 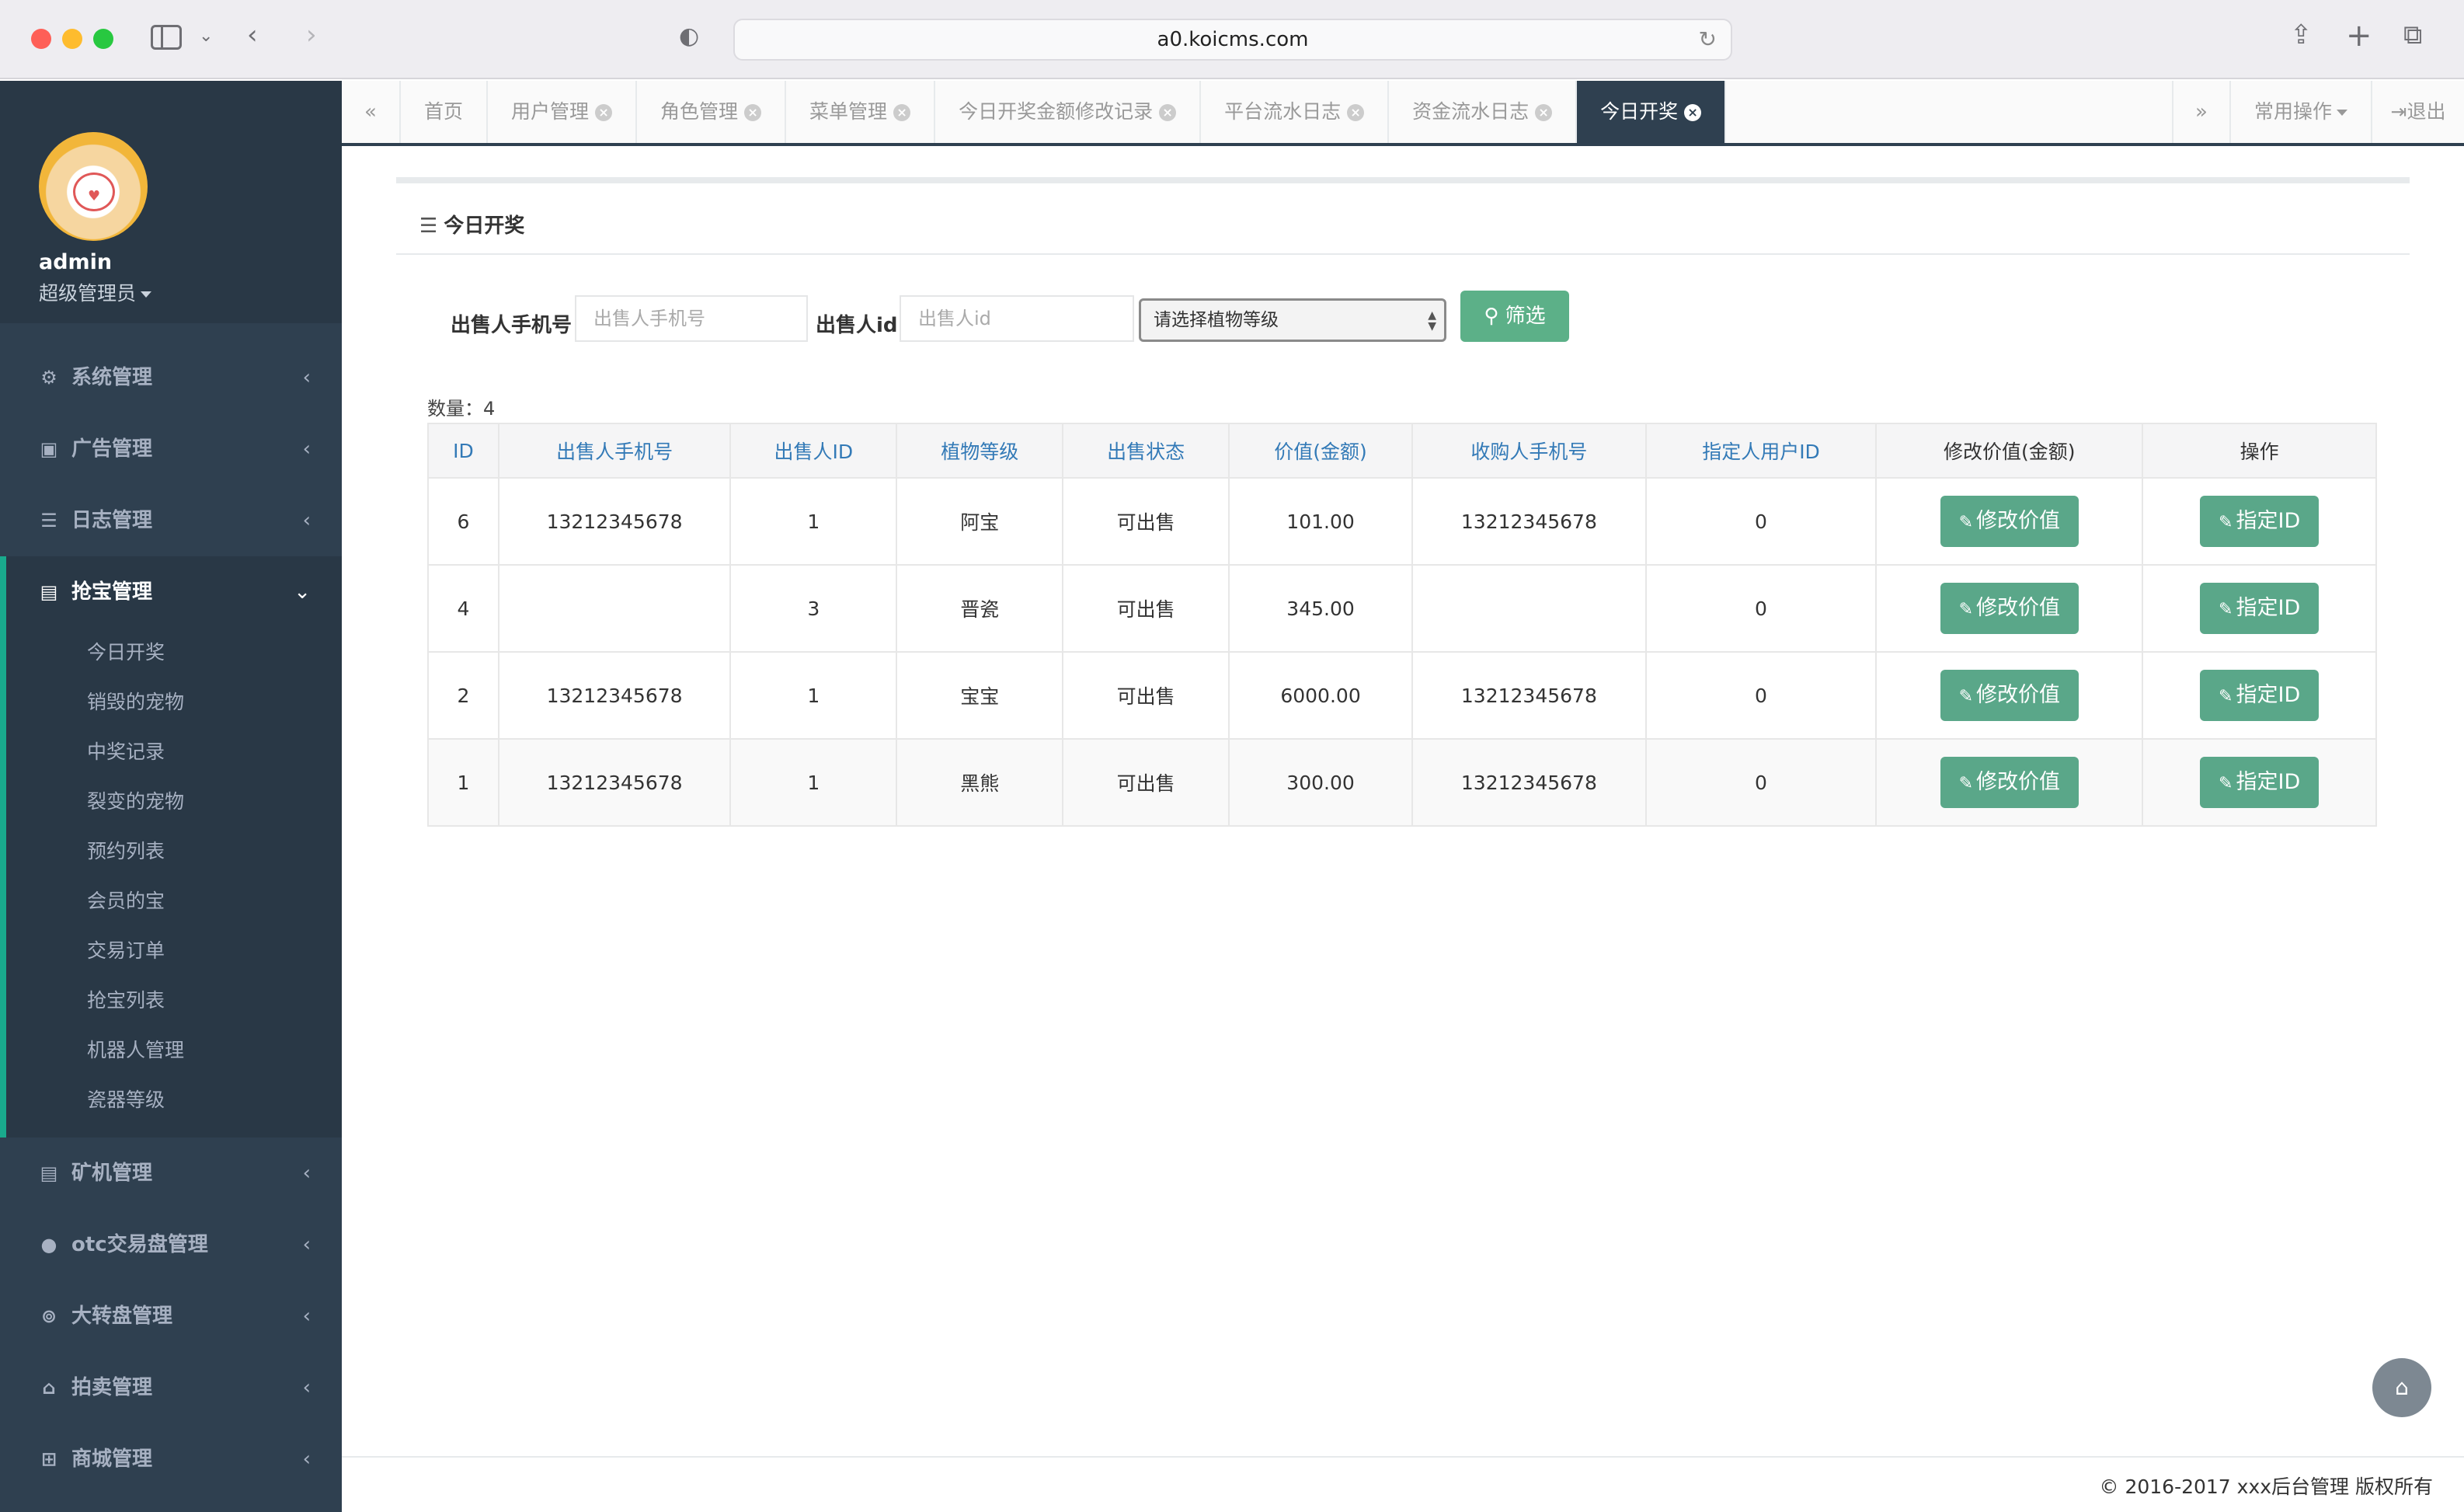 What do you see at coordinates (463, 451) in the screenshot?
I see `header-id: ID` at bounding box center [463, 451].